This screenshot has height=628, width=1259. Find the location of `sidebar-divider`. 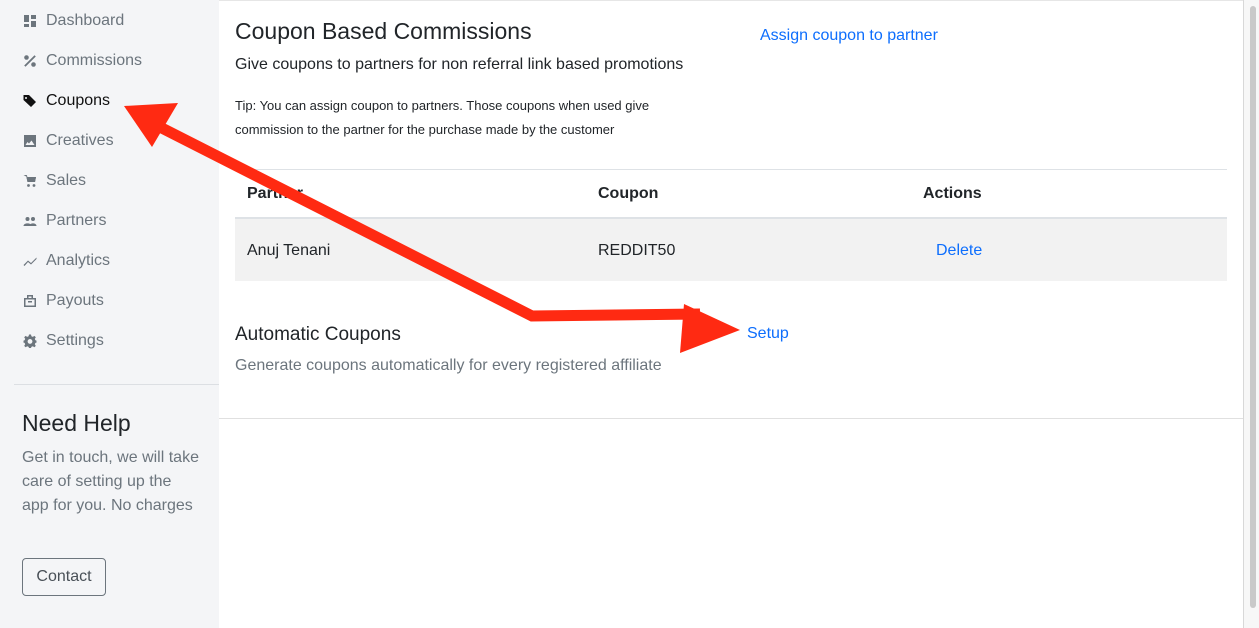

sidebar-divider is located at coordinates (116, 384).